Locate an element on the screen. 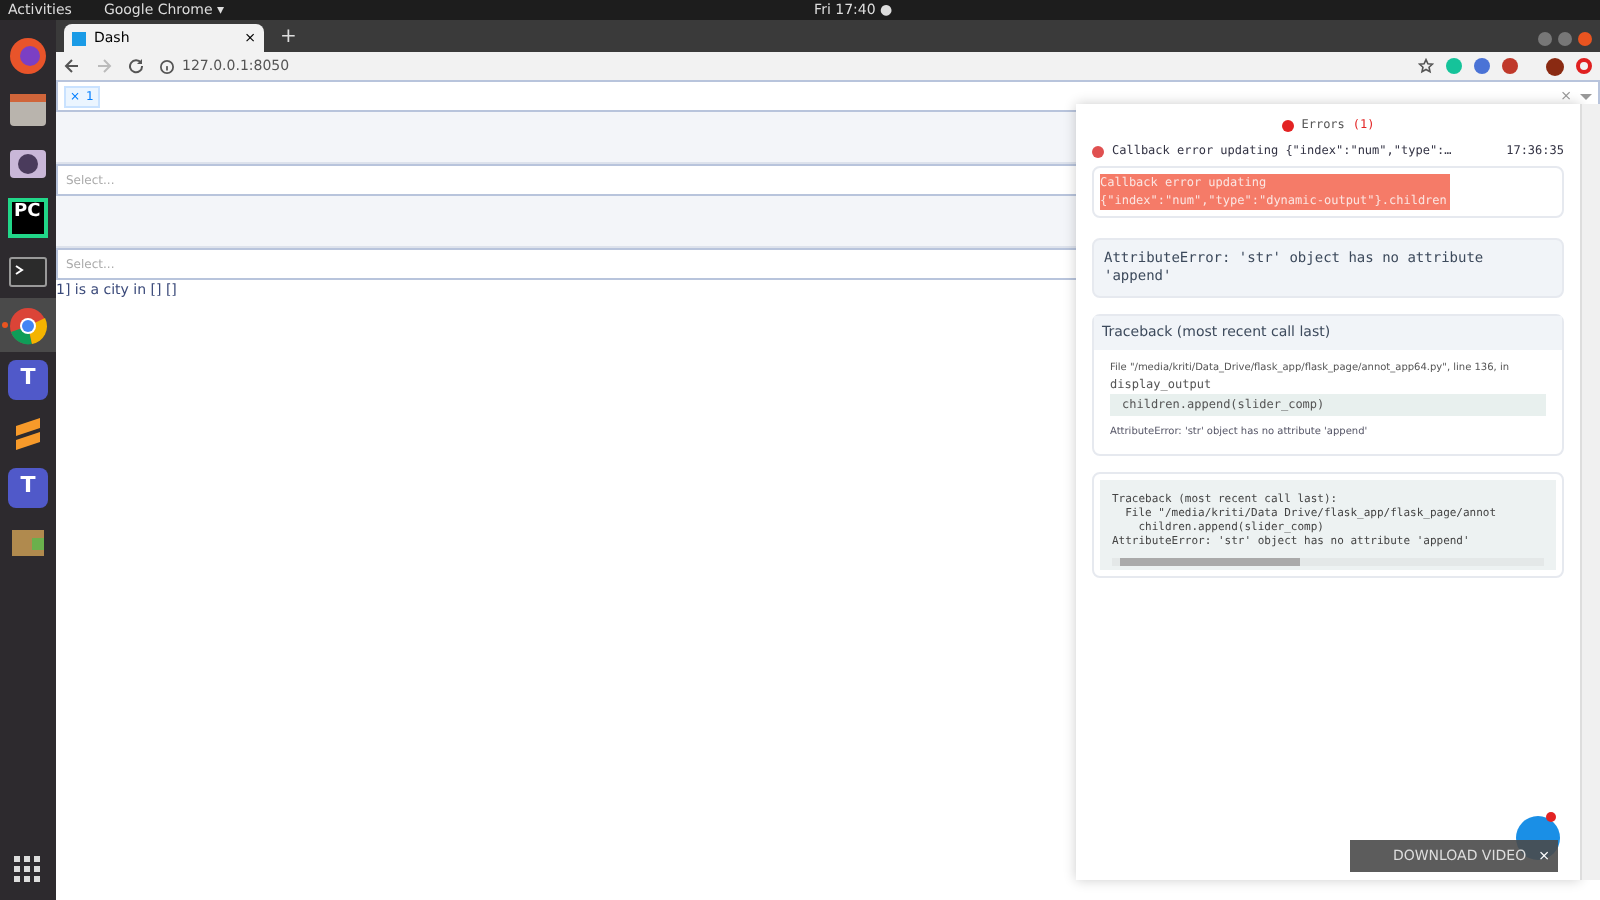 This screenshot has height=900, width=1600. close-window-button is located at coordinates (1585, 39).